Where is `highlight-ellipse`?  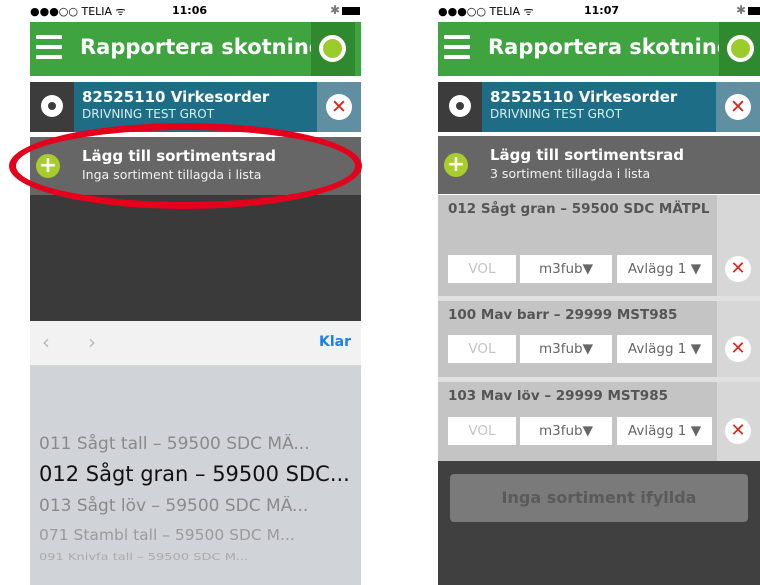
highlight-ellipse is located at coordinates (185, 166).